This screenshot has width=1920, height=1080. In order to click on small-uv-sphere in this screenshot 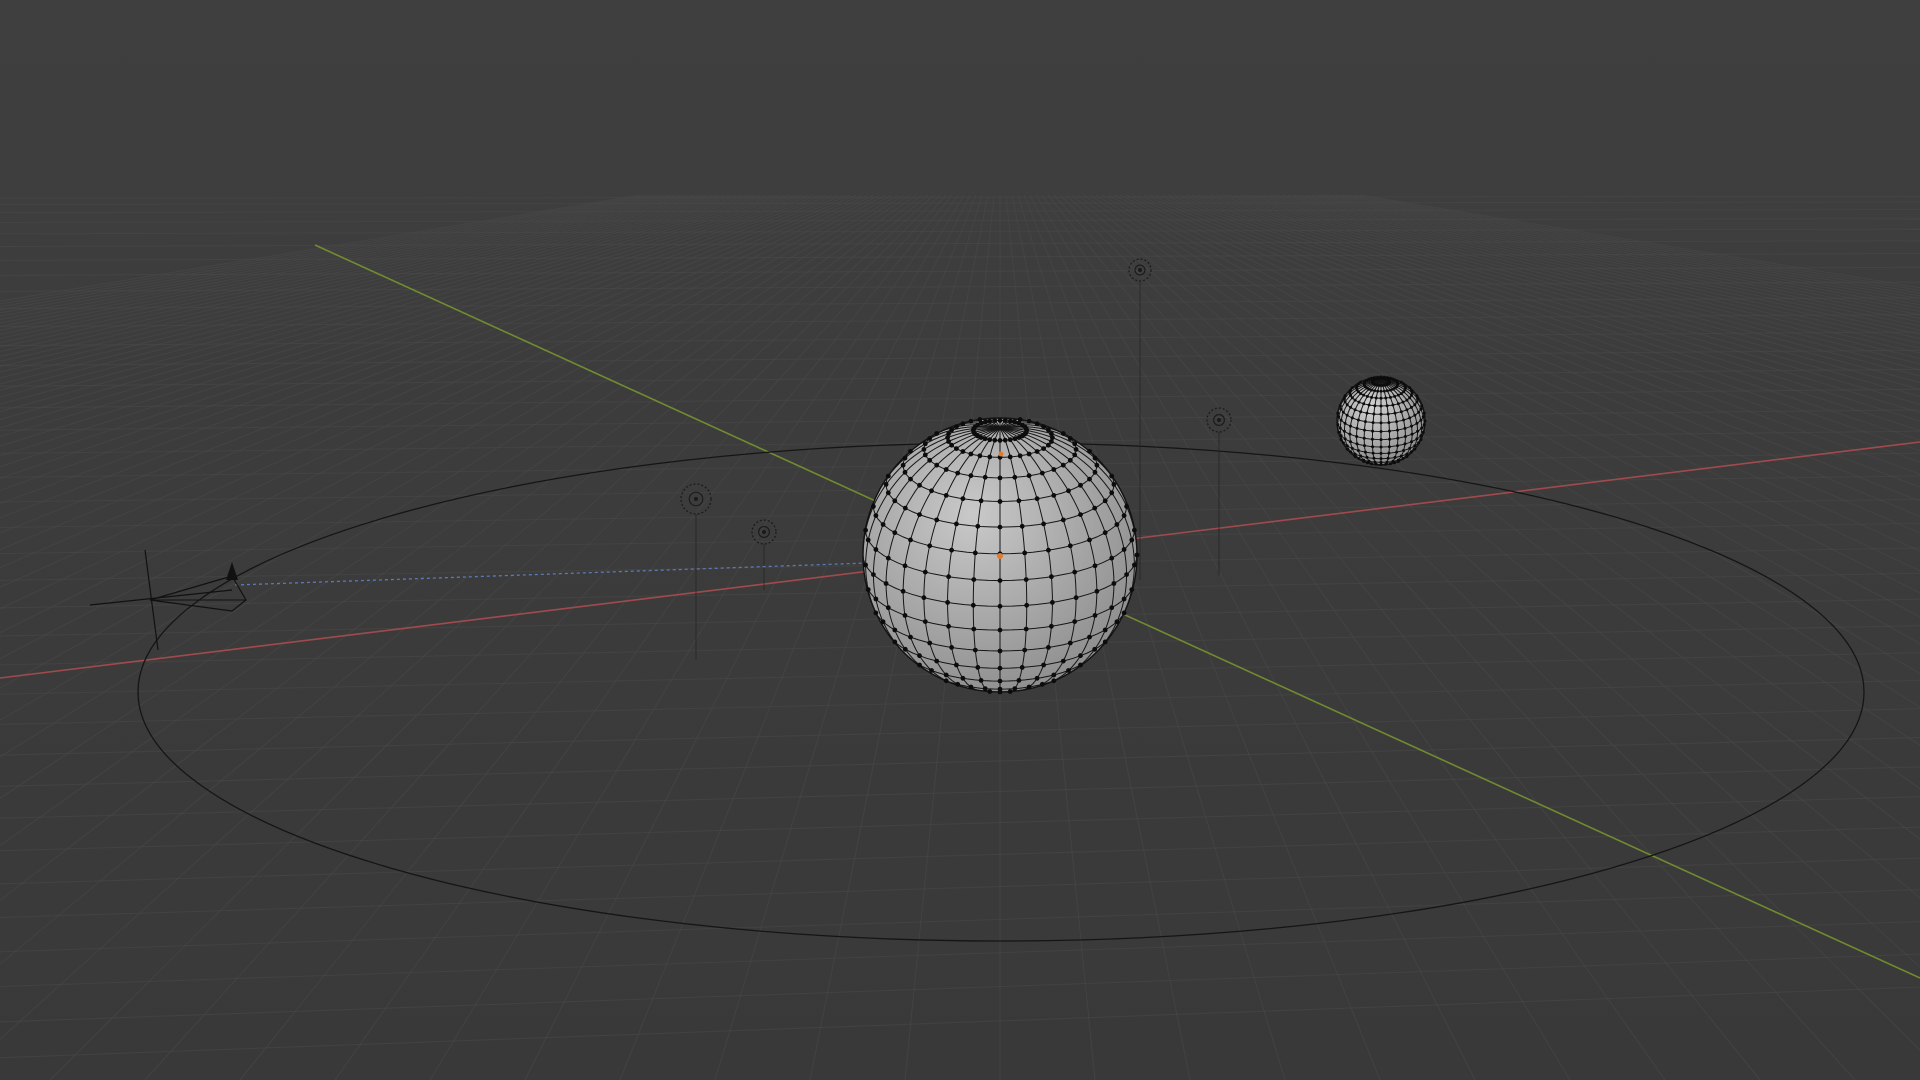, I will do `click(1381, 421)`.